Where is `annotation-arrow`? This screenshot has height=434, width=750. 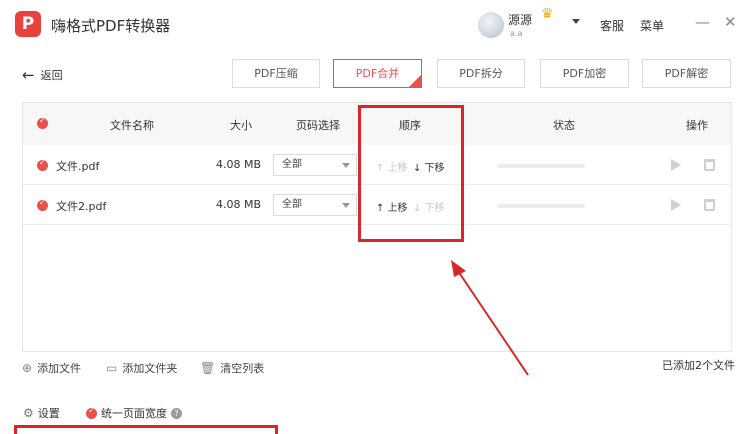 annotation-arrow is located at coordinates (490, 318).